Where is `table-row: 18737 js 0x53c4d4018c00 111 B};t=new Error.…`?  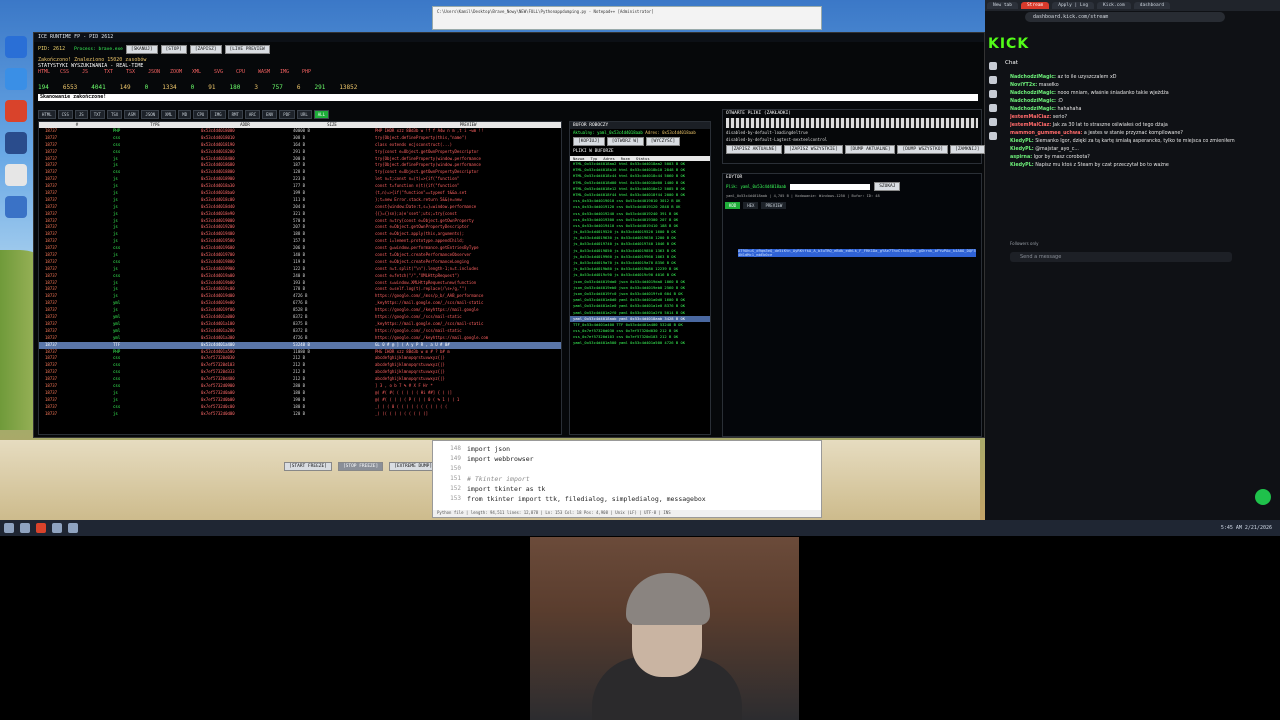
table-row: 18737 js 0x53c4d4018c00 111 B};t=new Error.… is located at coordinates (300, 200).